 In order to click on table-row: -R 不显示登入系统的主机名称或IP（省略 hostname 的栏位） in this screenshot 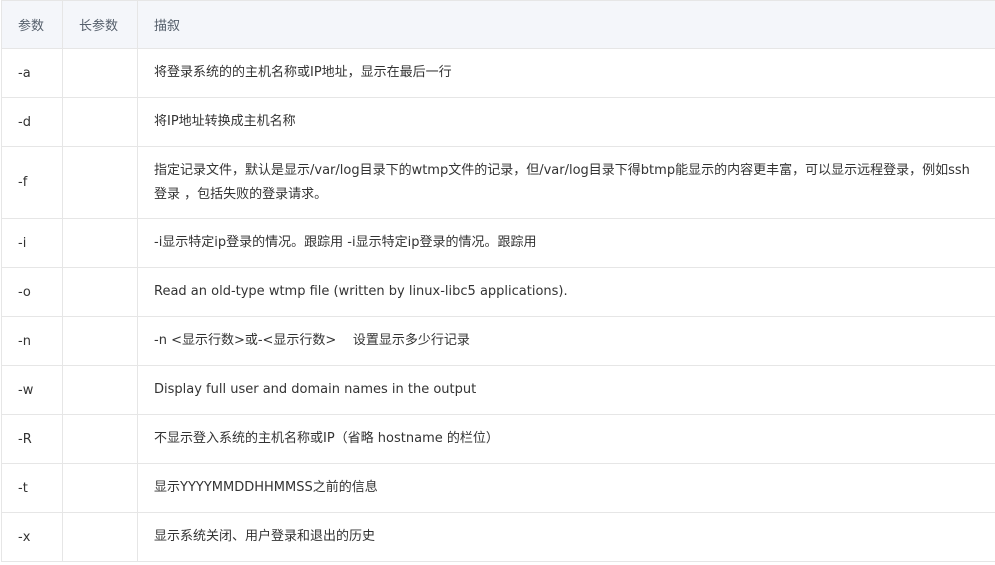, I will do `click(498, 439)`.